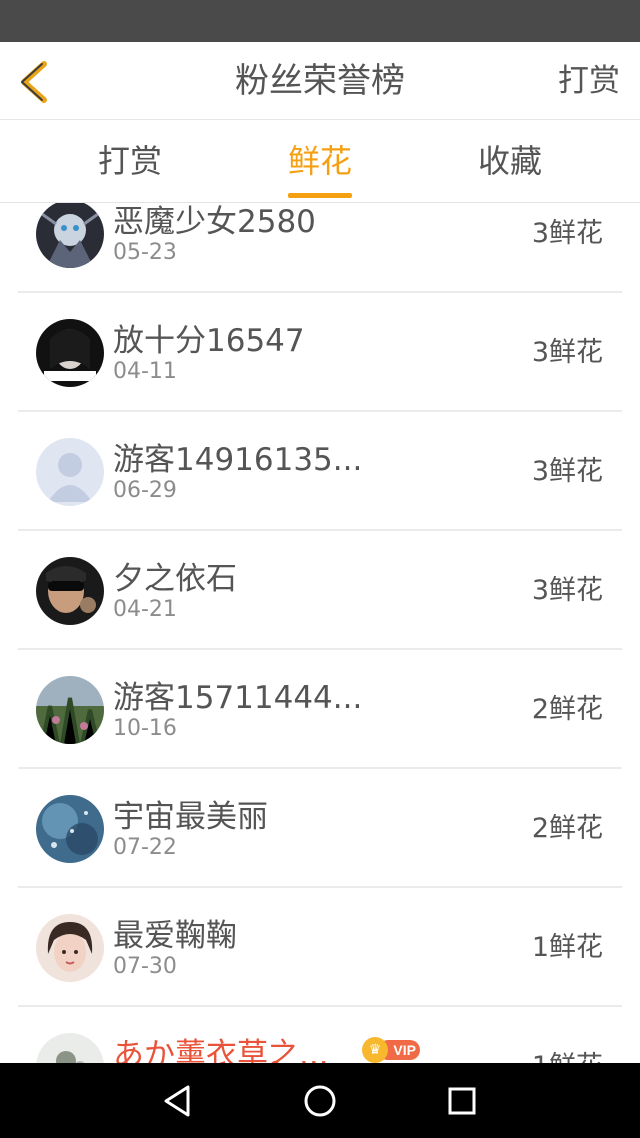 This screenshot has width=640, height=1138. What do you see at coordinates (320, 1035) in the screenshot?
I see `list-item: あか薰衣草之... VIP ♛ 1鲜花` at bounding box center [320, 1035].